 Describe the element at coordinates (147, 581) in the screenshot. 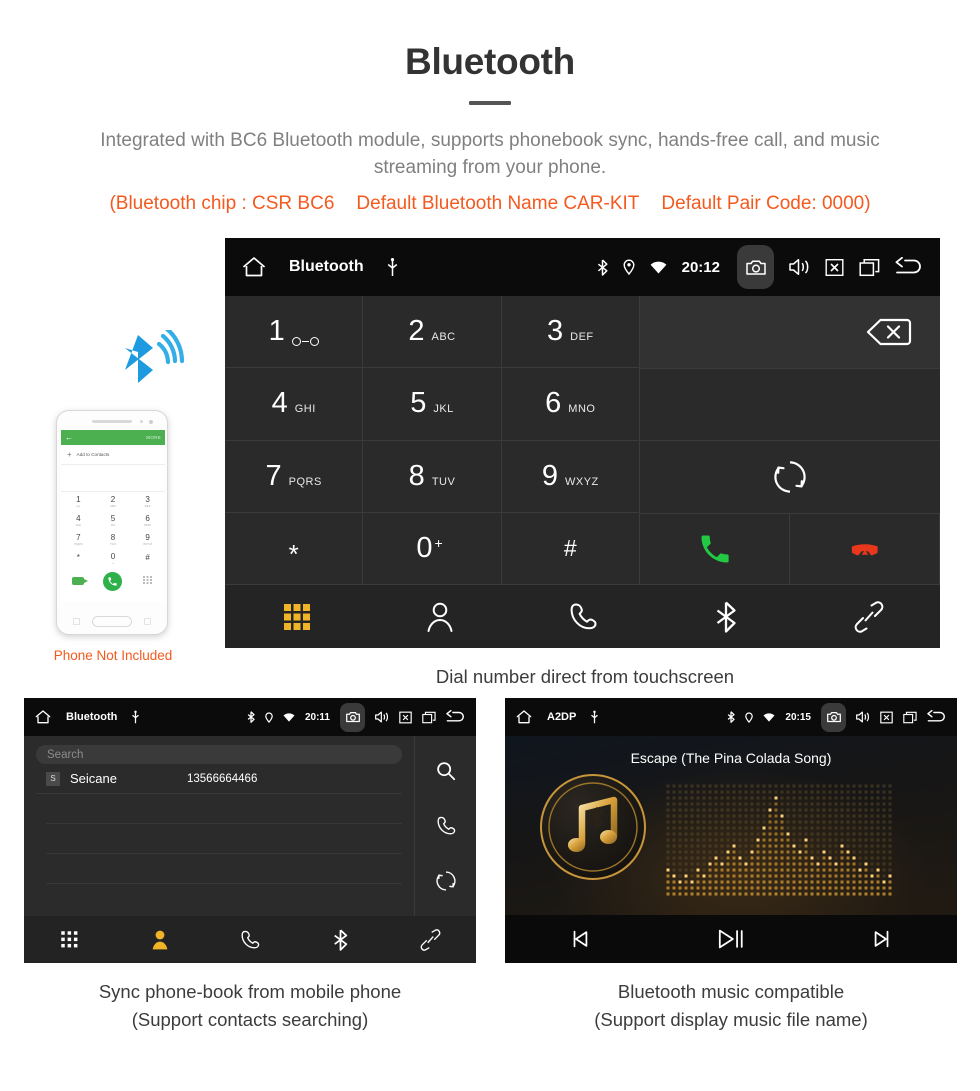

I see `phone-keypad-toggle-button` at that location.